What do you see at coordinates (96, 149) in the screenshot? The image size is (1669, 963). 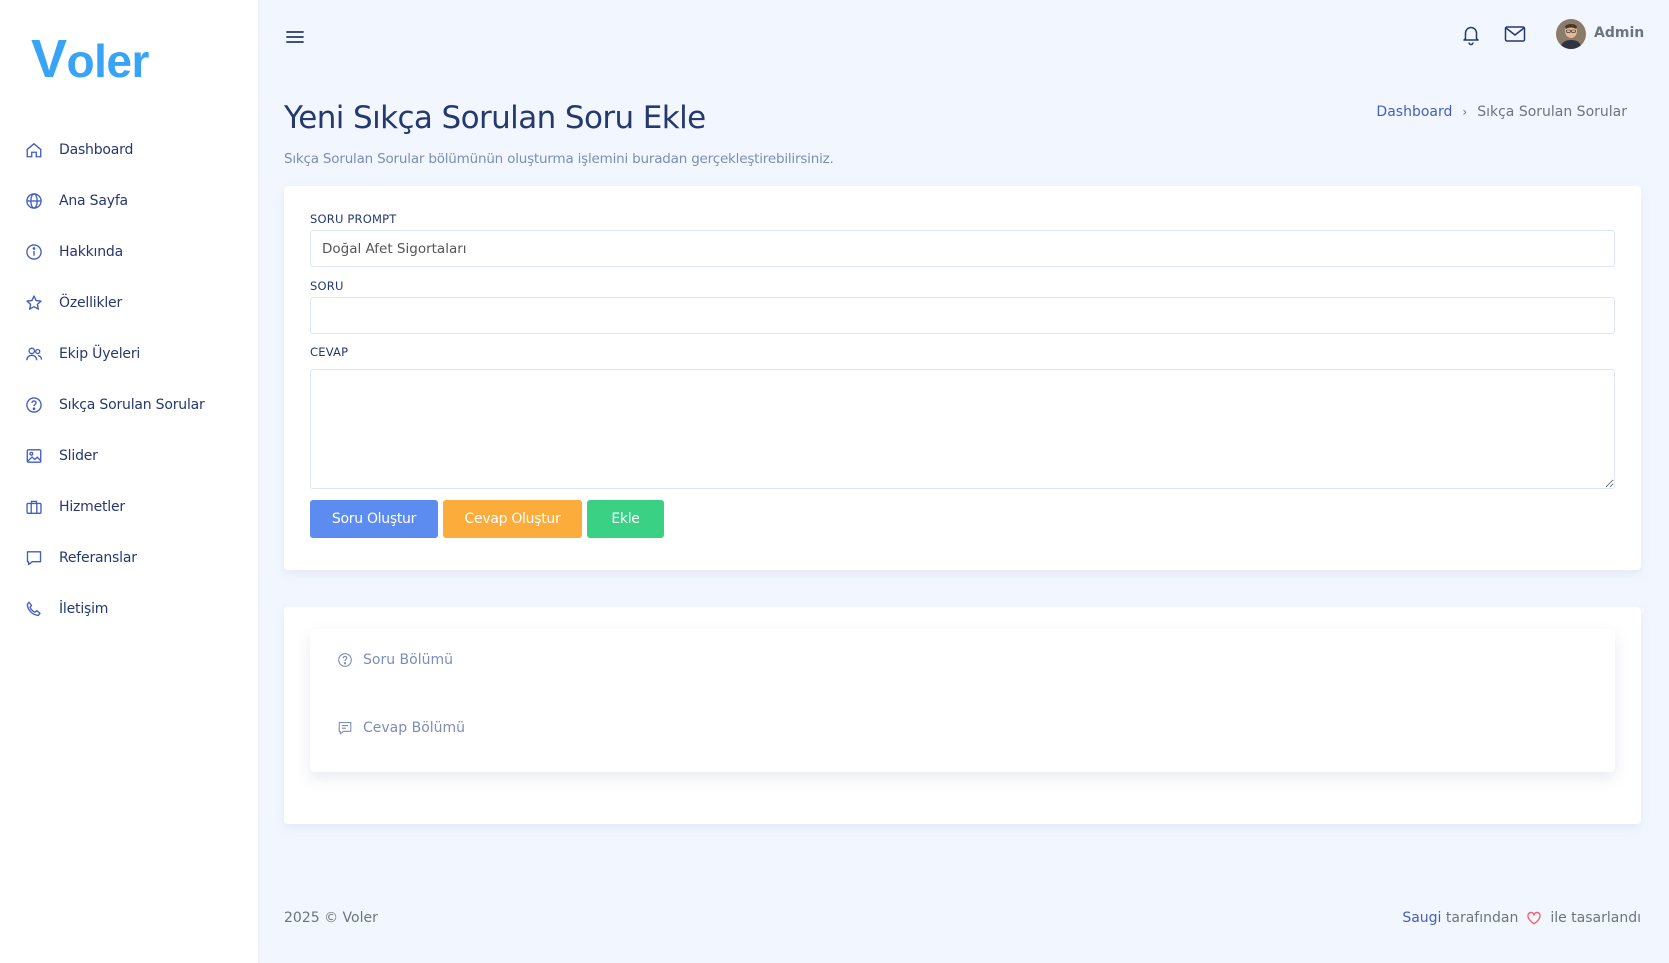 I see `sidebar-item-label: Dashboard` at bounding box center [96, 149].